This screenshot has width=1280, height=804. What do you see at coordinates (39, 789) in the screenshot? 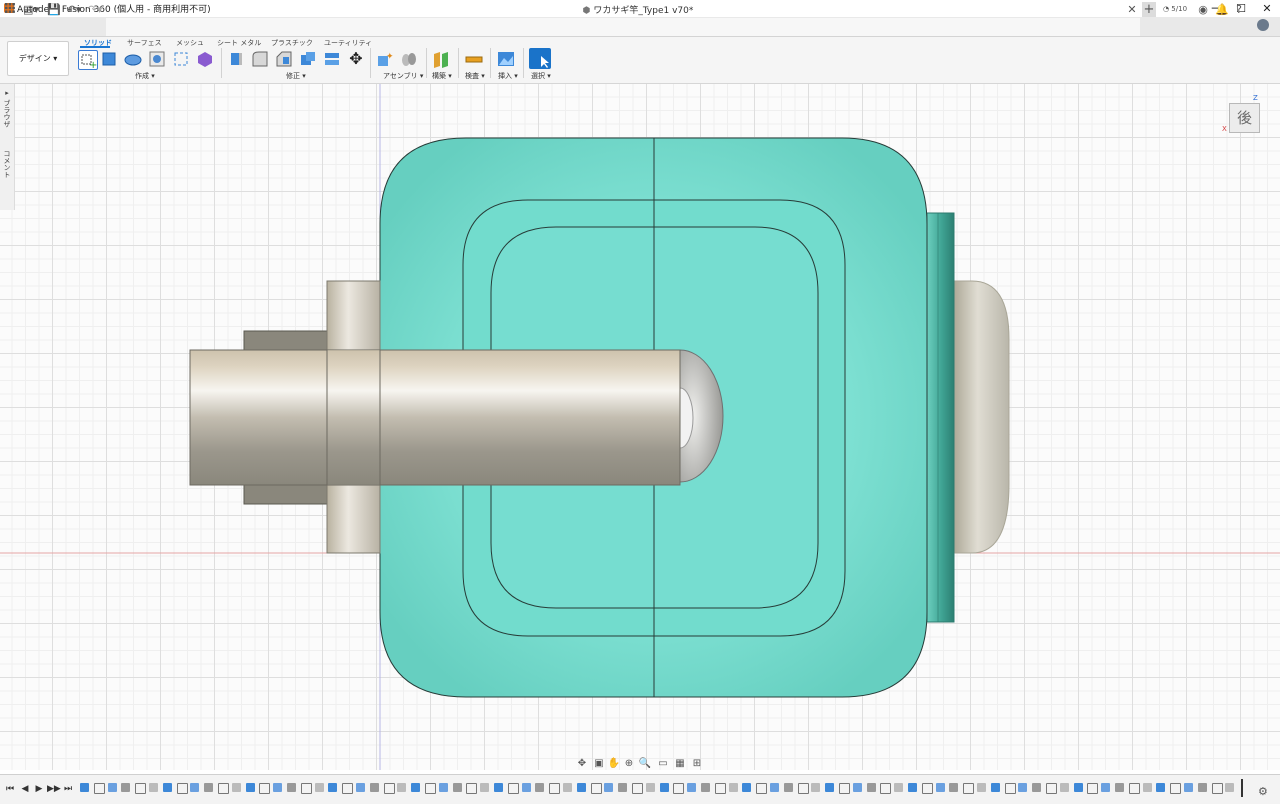
I see `timeline-play-button: ▶` at bounding box center [39, 789].